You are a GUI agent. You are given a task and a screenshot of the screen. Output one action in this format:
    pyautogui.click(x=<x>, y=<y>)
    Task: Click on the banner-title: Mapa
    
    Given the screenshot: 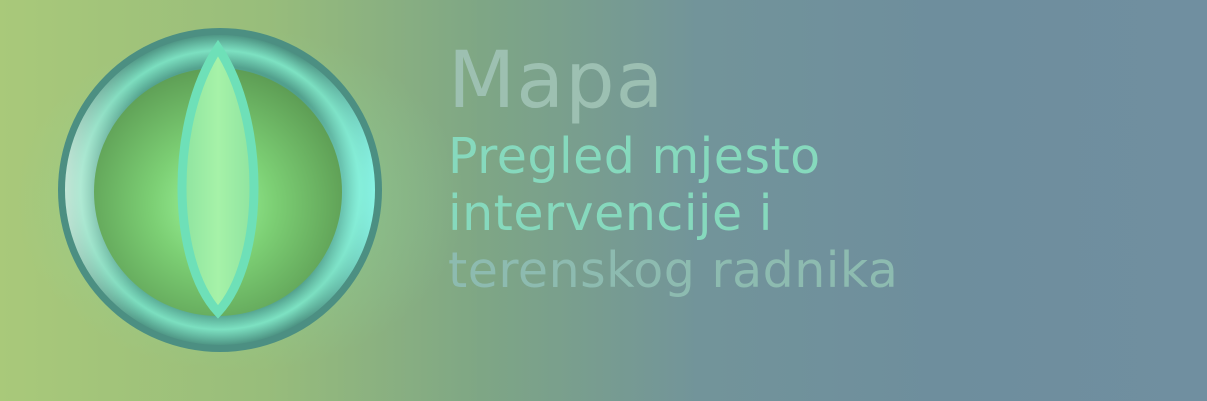 What is the action you would take?
    pyautogui.click(x=556, y=81)
    